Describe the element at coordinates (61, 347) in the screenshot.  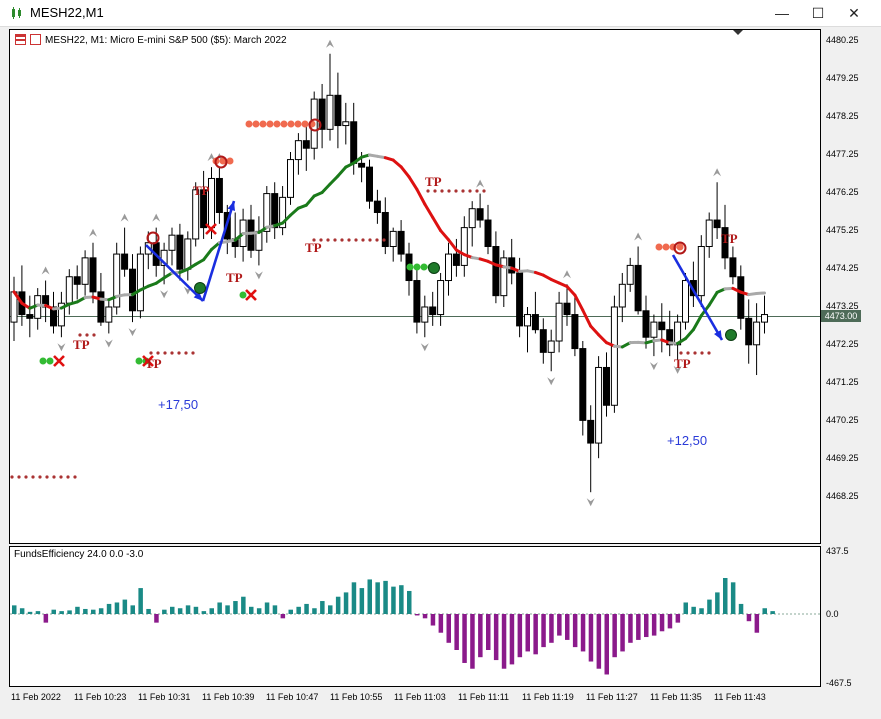
I see `fractal-down-marker` at that location.